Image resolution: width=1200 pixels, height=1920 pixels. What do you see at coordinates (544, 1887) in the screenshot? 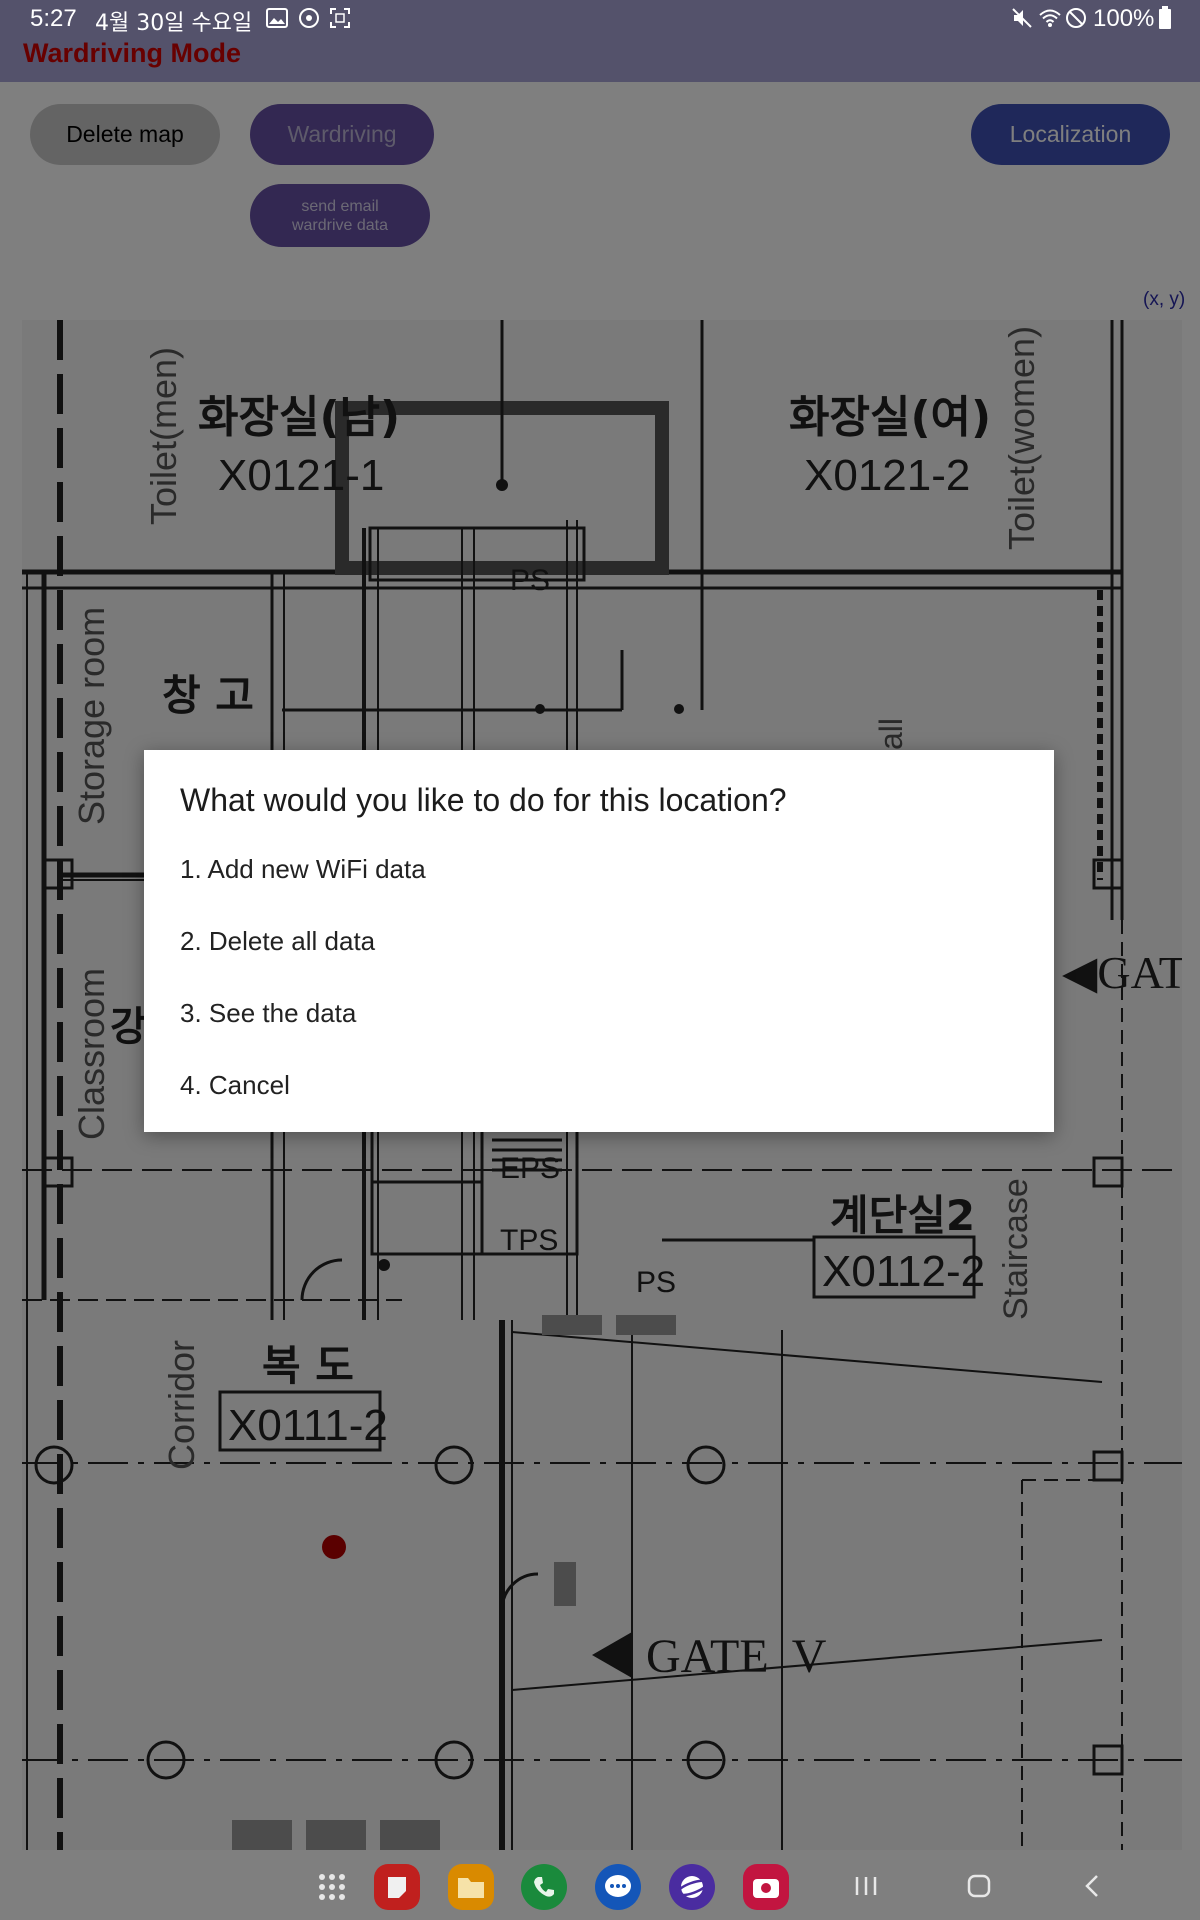
I see `phone-app-icon` at bounding box center [544, 1887].